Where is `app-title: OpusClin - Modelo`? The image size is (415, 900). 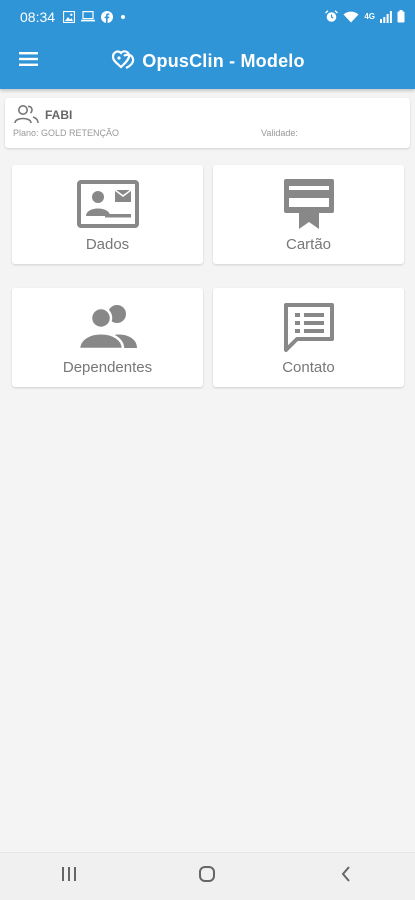 app-title: OpusClin - Modelo is located at coordinates (223, 60).